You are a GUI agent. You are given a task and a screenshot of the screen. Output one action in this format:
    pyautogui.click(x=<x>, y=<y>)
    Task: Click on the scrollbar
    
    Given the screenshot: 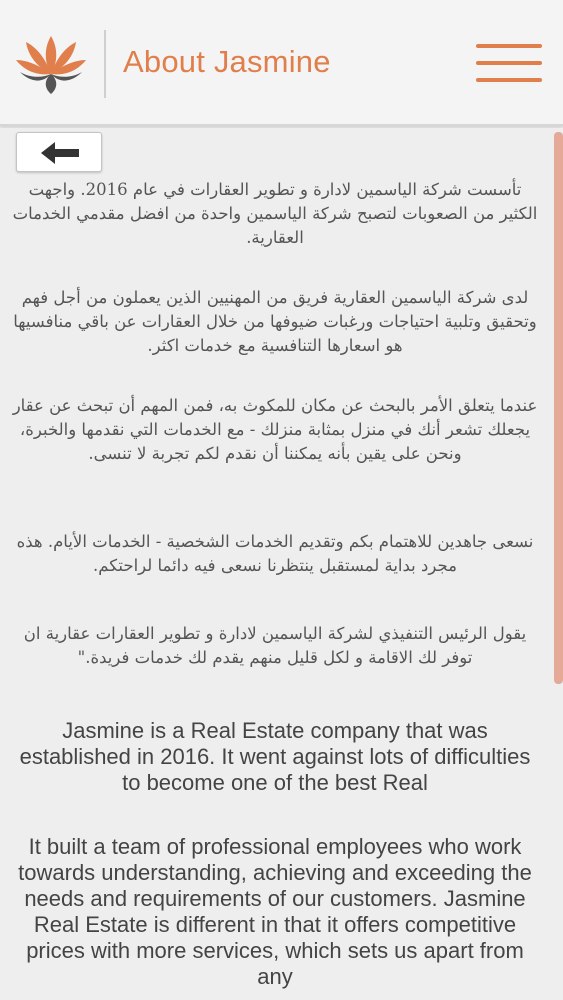 What is the action you would take?
    pyautogui.click(x=558, y=408)
    